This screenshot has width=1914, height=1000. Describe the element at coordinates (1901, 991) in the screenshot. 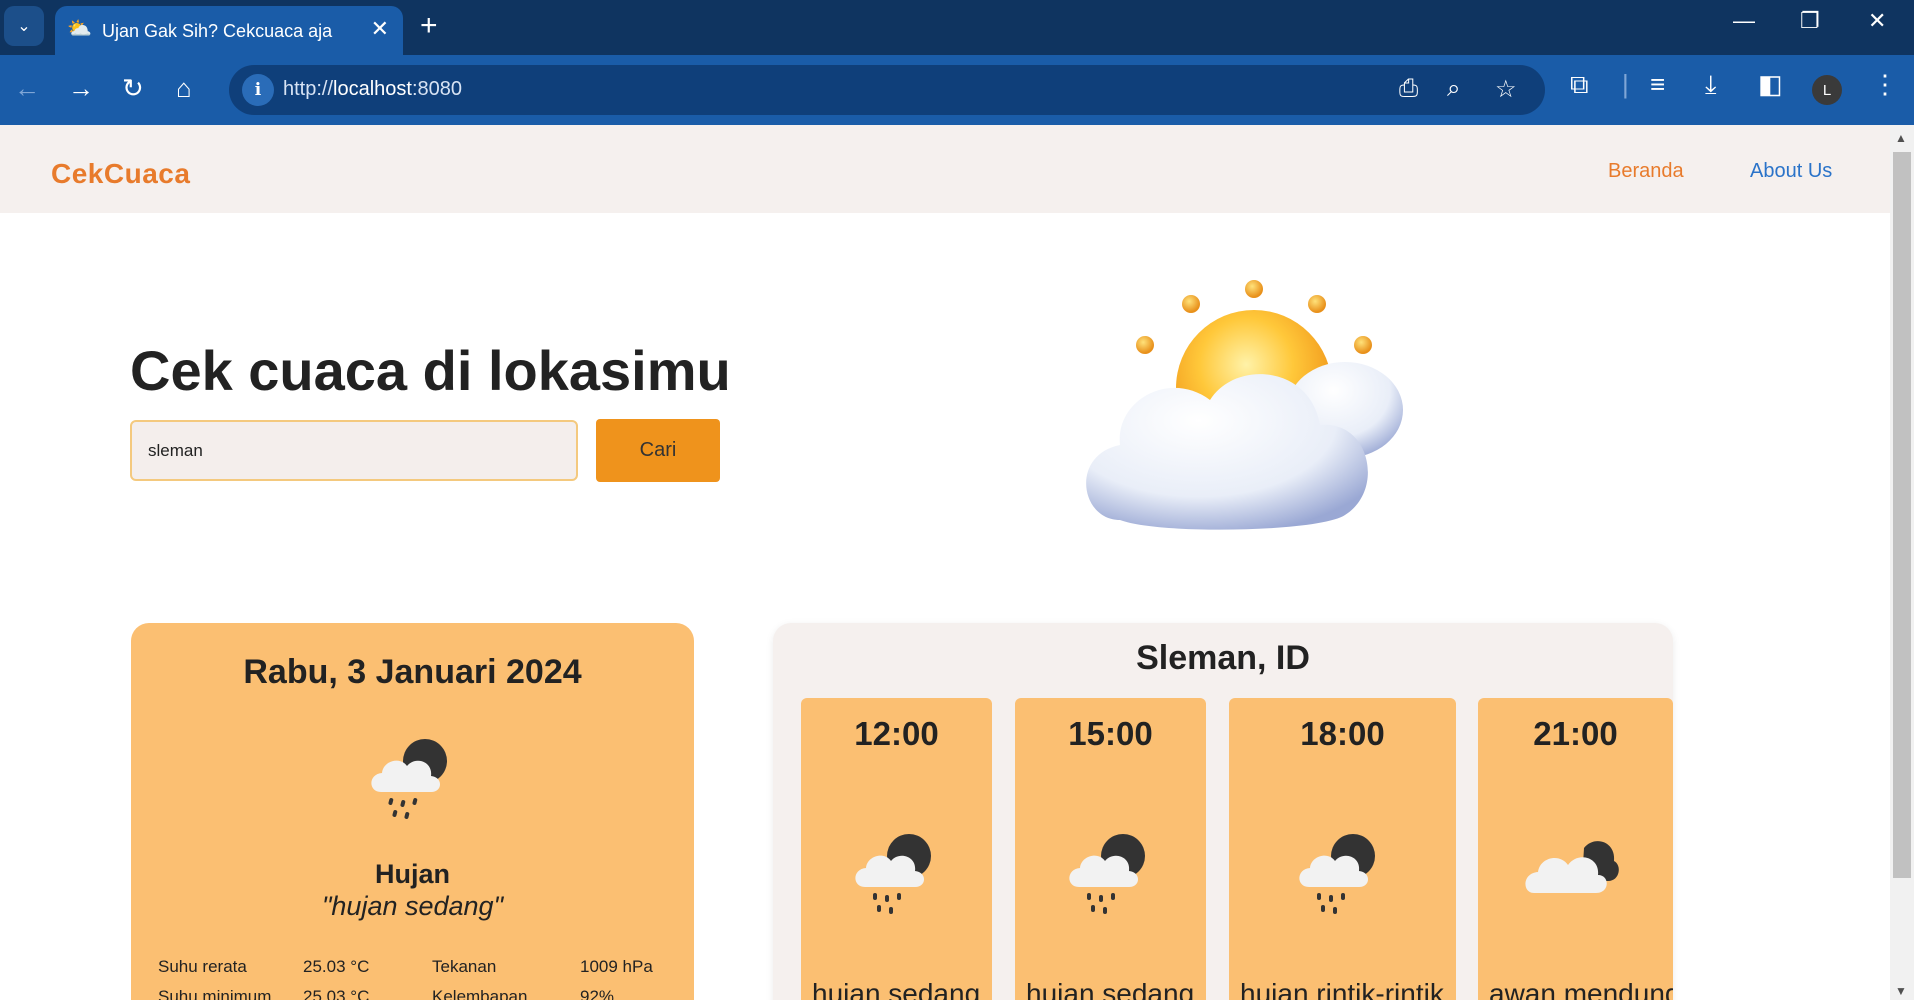

I see `scroll-down-arrow-icon: ▼` at that location.